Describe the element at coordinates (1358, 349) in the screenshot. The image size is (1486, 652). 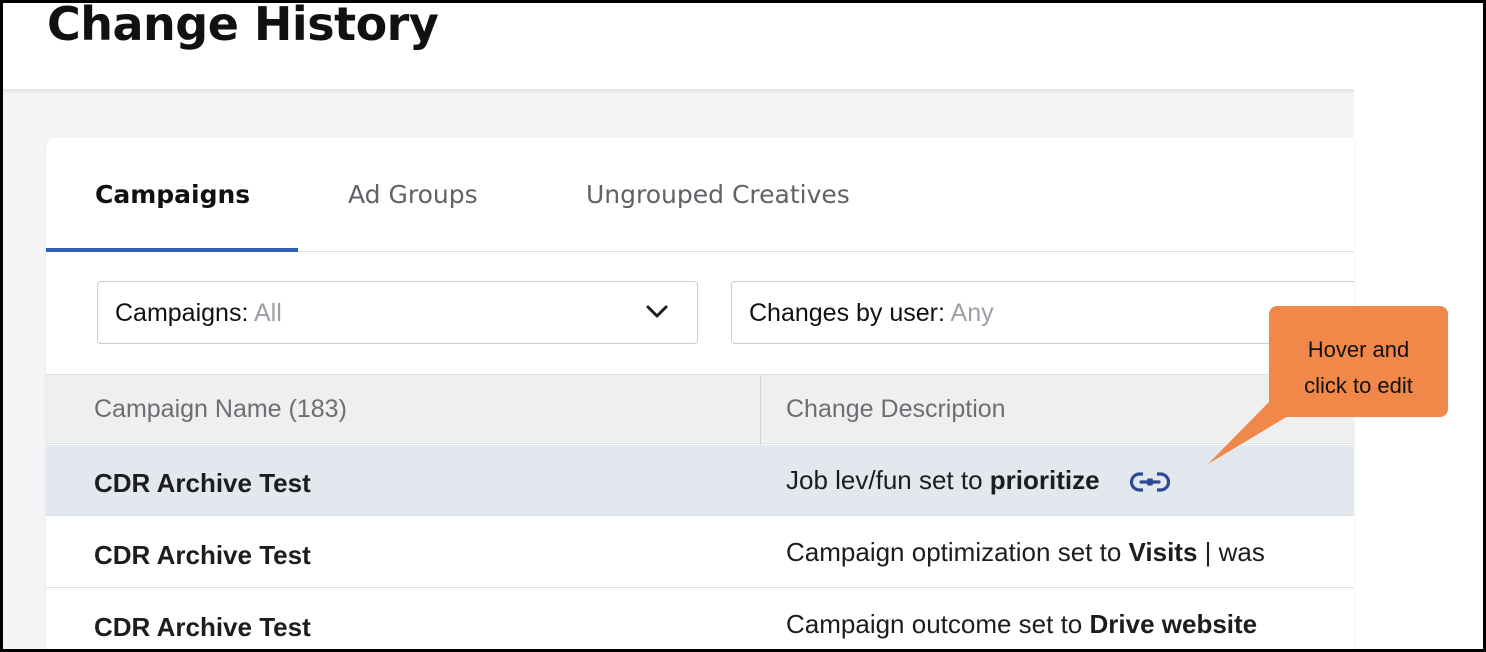
I see `callout-line-1: Hover and` at that location.